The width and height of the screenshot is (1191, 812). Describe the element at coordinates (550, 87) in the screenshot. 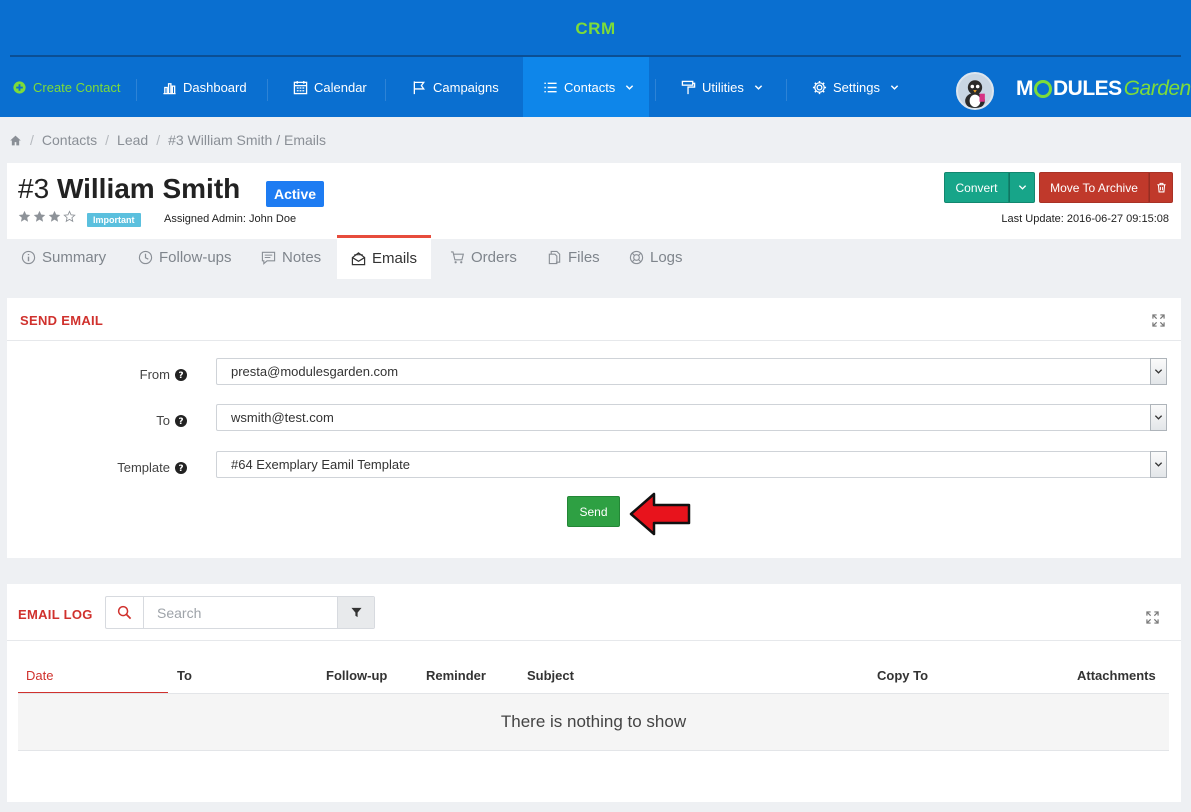

I see `list-icon` at that location.